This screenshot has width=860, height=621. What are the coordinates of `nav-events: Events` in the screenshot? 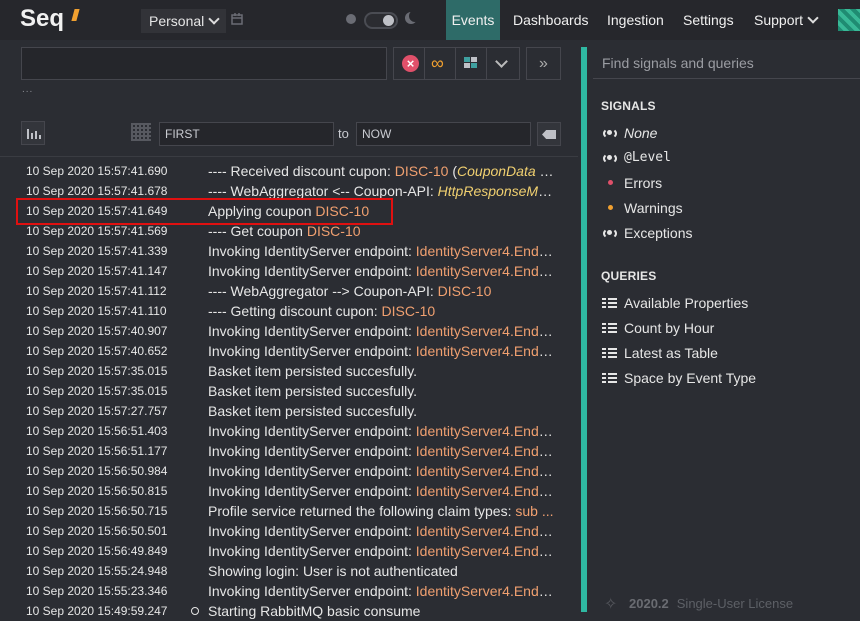 It's located at (473, 20).